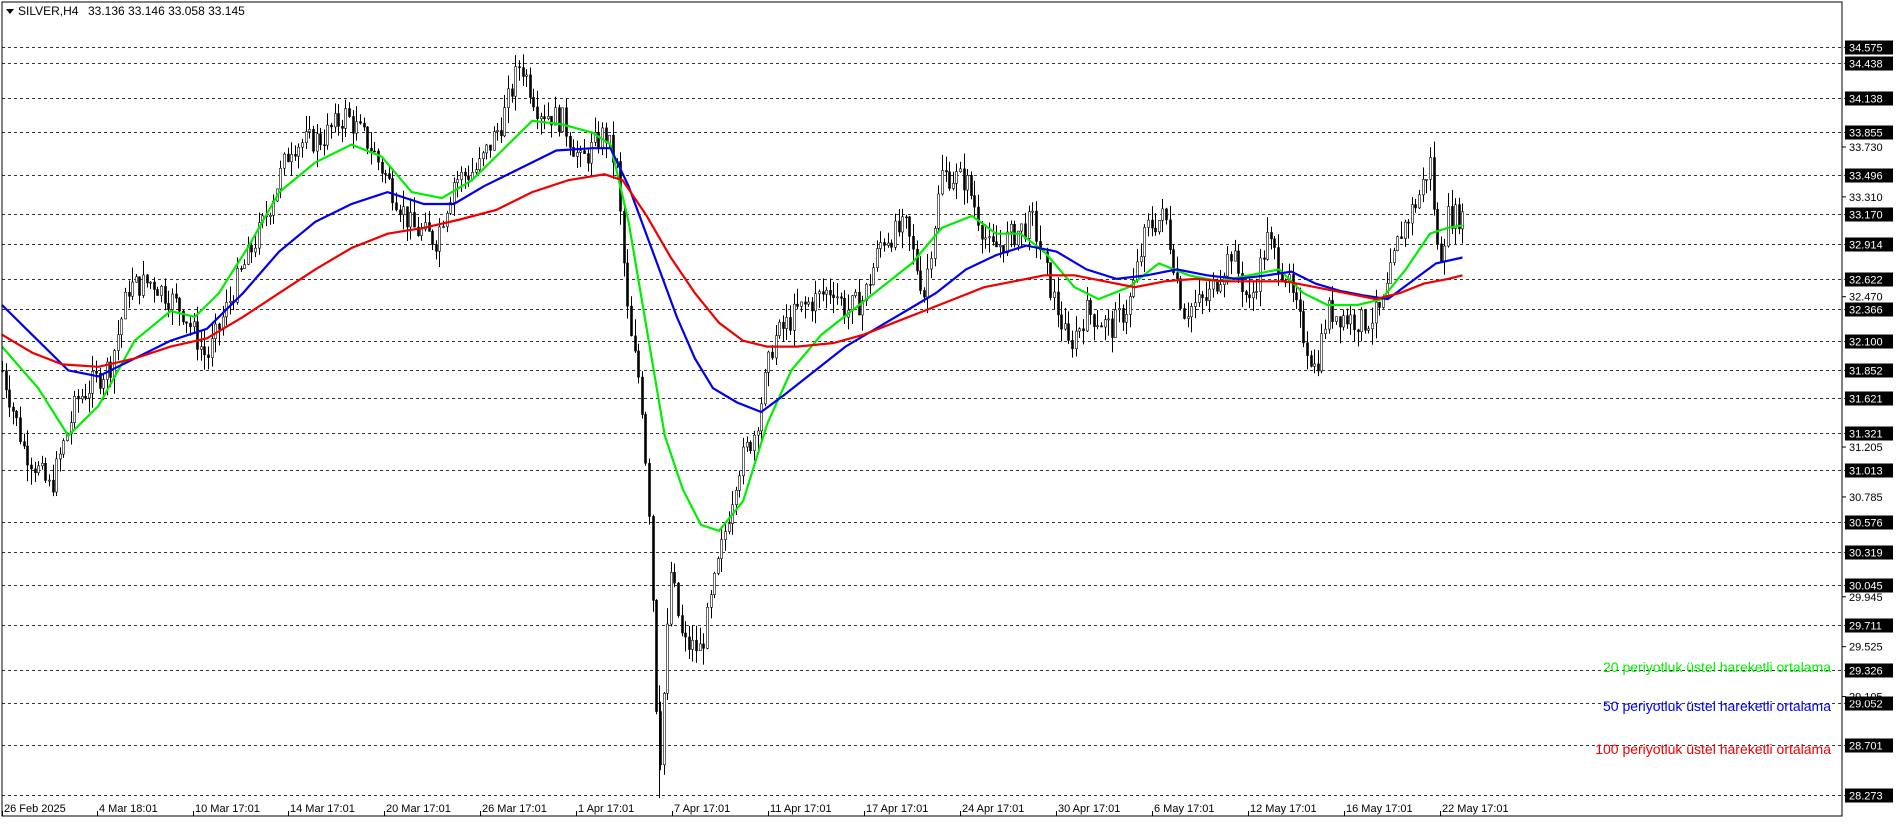 This screenshot has width=1896, height=825. Describe the element at coordinates (1866, 134) in the screenshot. I see `level-label: 33.855` at that location.